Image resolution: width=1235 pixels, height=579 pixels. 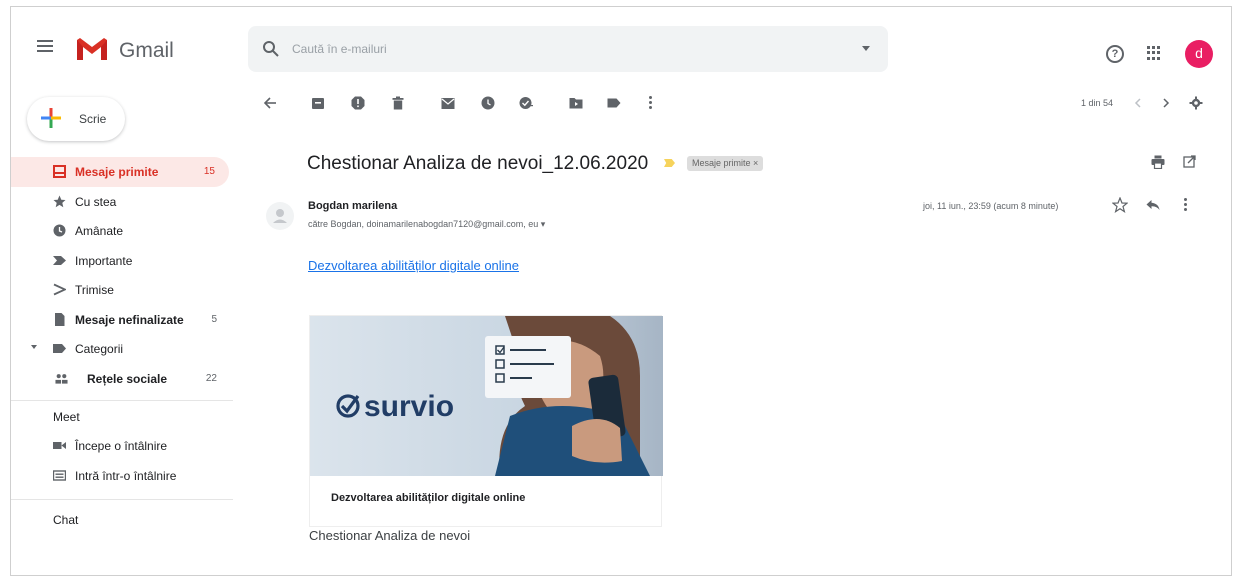 I want to click on meet-item-label: Începe o întâlnire, so click(x=121, y=446).